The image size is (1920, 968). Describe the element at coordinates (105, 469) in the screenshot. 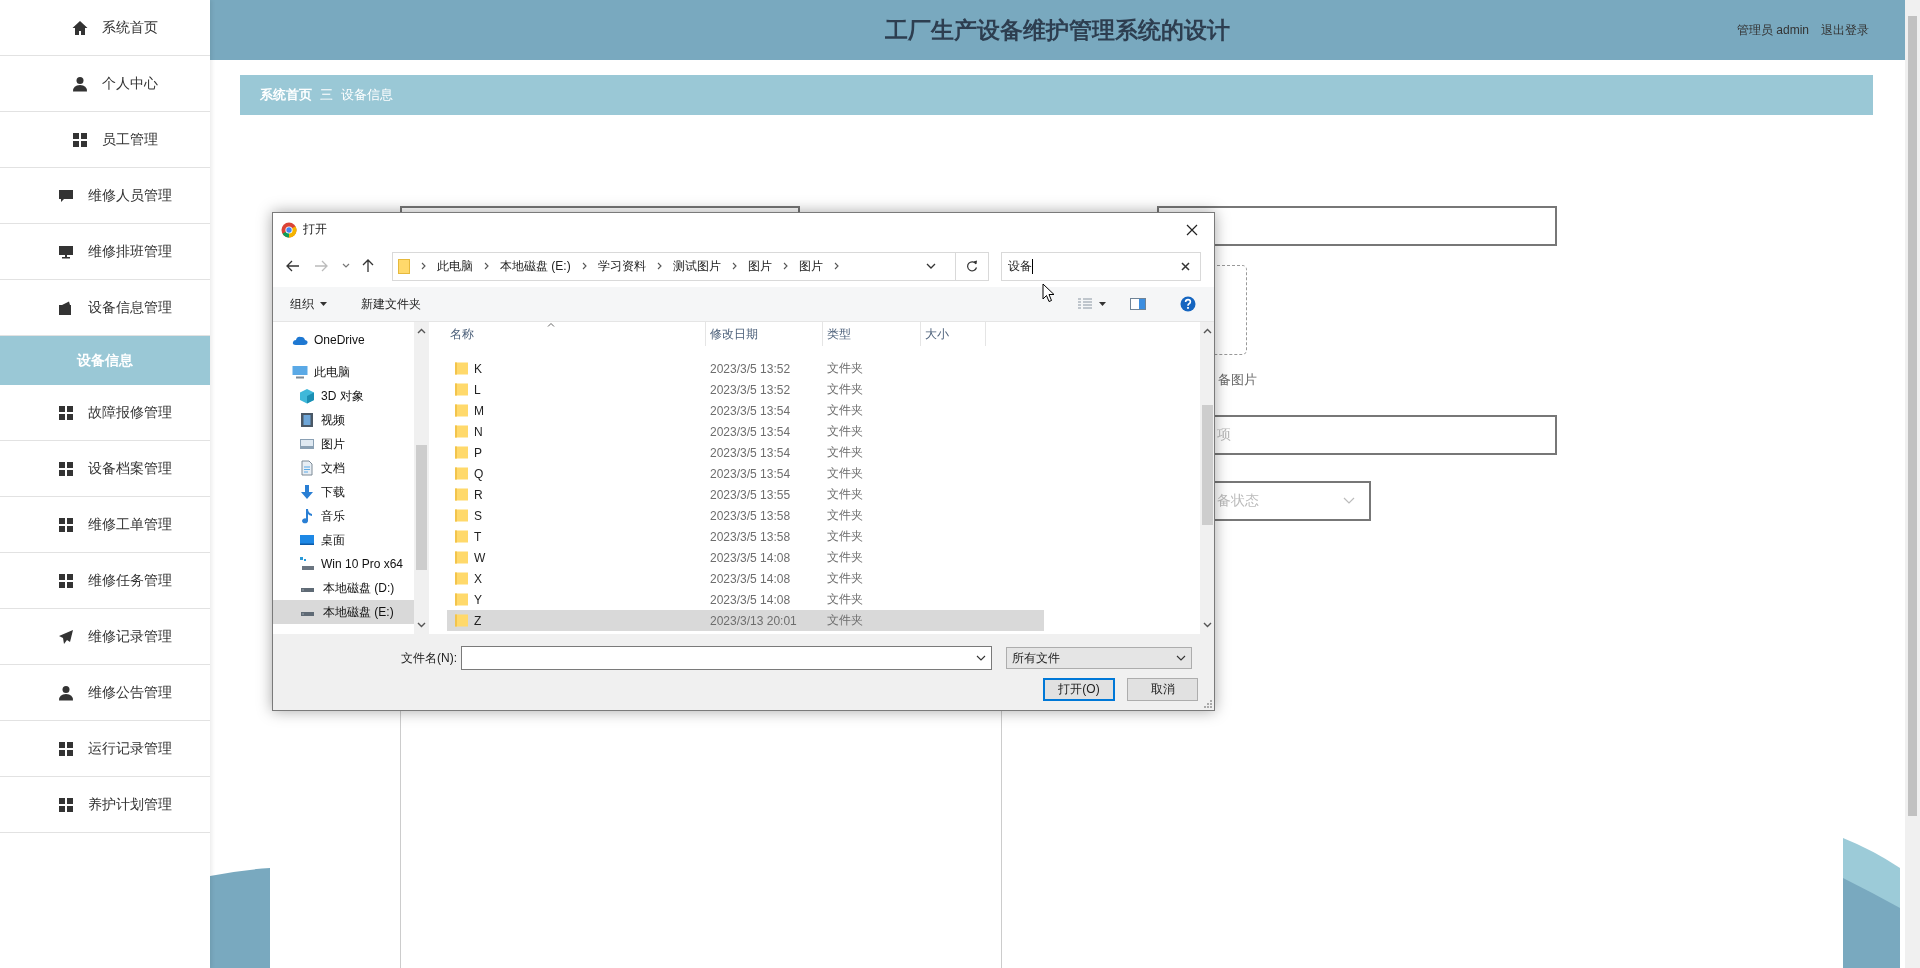

I see `sidebar-item: 设备档案管理` at that location.